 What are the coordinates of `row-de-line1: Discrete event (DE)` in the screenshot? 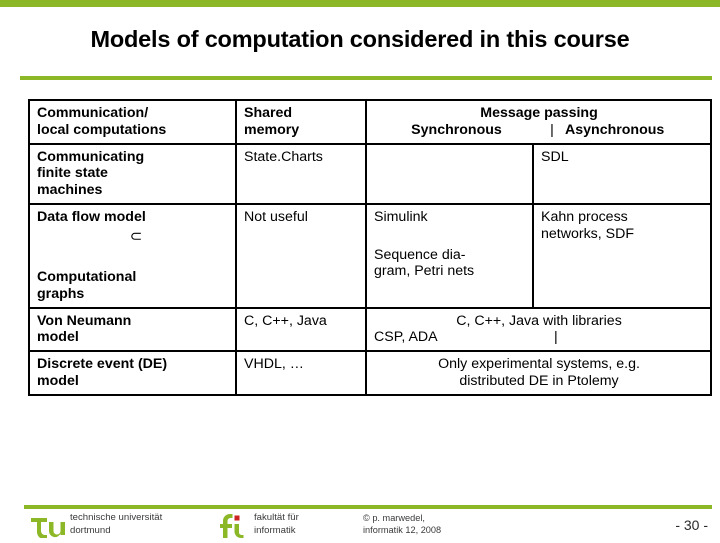 It's located at (102, 364).